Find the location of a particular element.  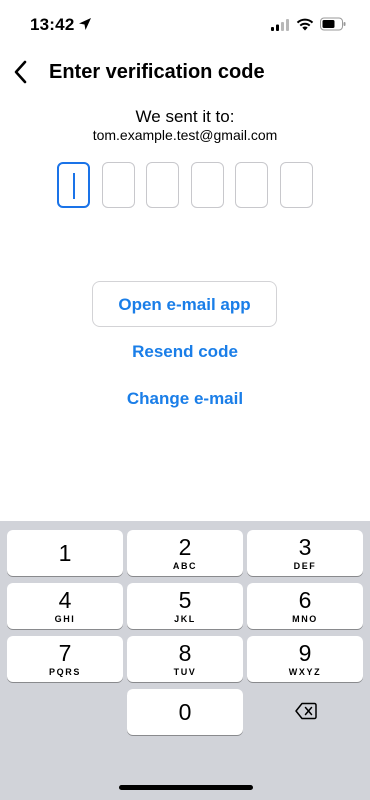

key-1: 1 is located at coordinates (65, 553).